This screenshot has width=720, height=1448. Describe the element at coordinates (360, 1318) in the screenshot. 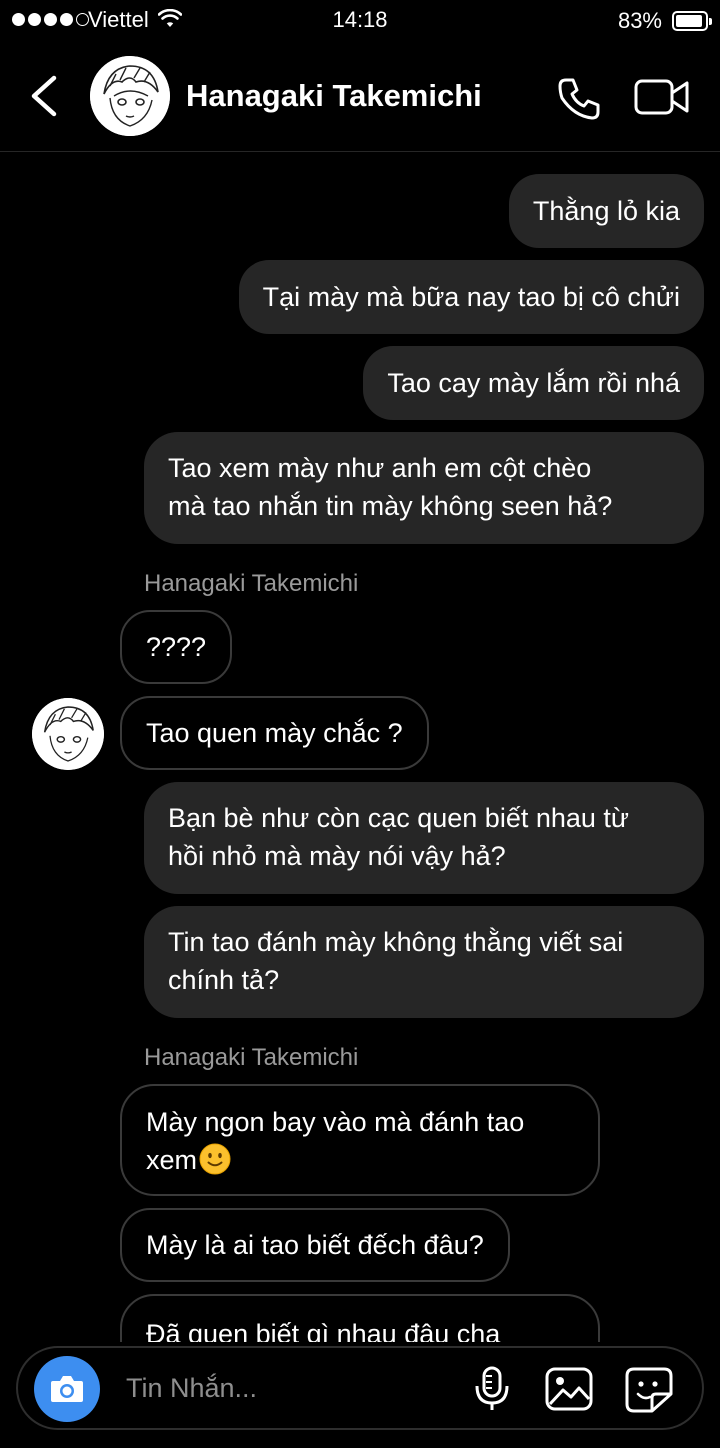

I see `message-bubble-incoming: Đã quen biết gì nhau đâu cha` at that location.